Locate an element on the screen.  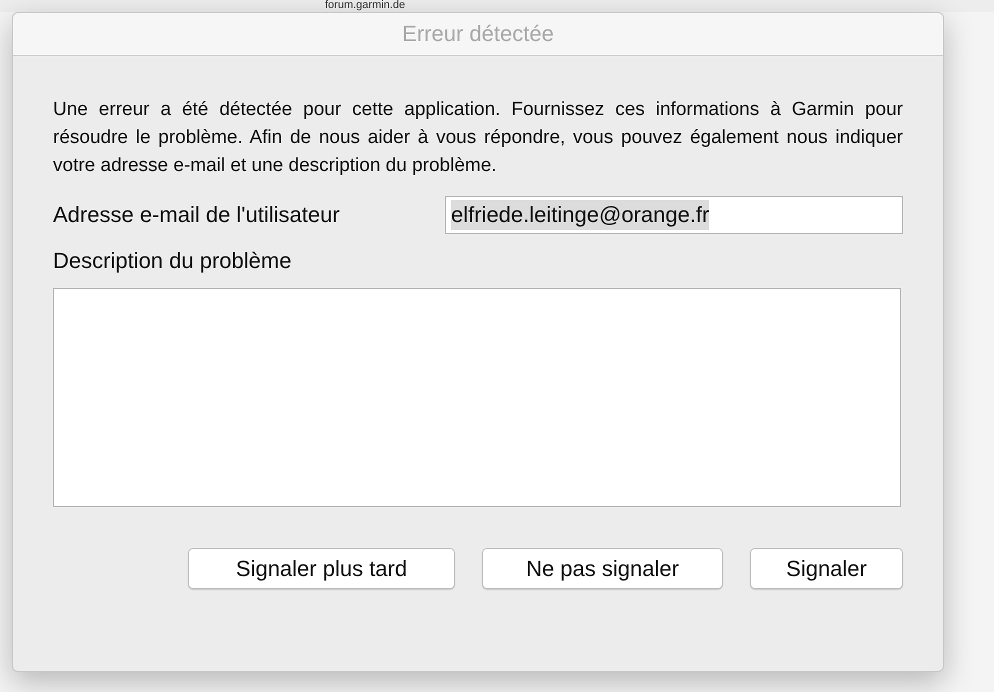
message-text: Une erreur a été détectée pour cette application. Fournissez ces informations à Garmin pour résoudre le problème. Afin de nous aider à vous répondre, vous pouvez également nous indiquer votre adresse e-mail et une description du problème. is located at coordinates (478, 138).